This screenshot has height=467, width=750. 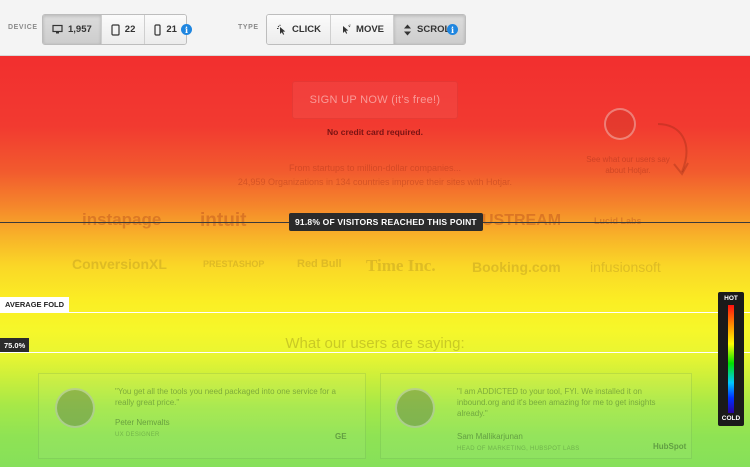 I want to click on device-label: DEVICE, so click(x=23, y=27).